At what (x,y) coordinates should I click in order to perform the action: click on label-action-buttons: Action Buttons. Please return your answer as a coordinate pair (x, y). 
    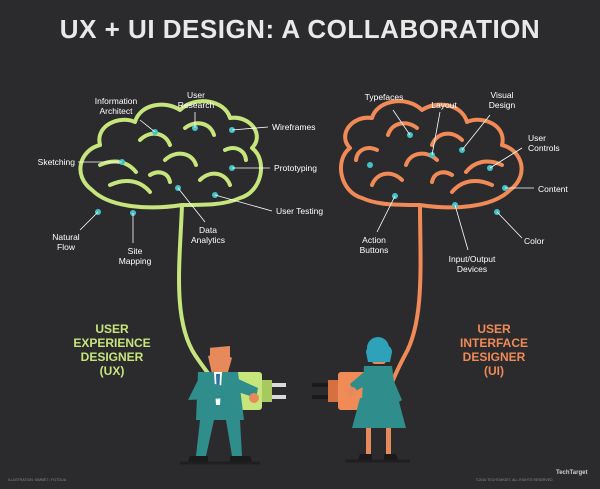
    Looking at the image, I should click on (374, 245).